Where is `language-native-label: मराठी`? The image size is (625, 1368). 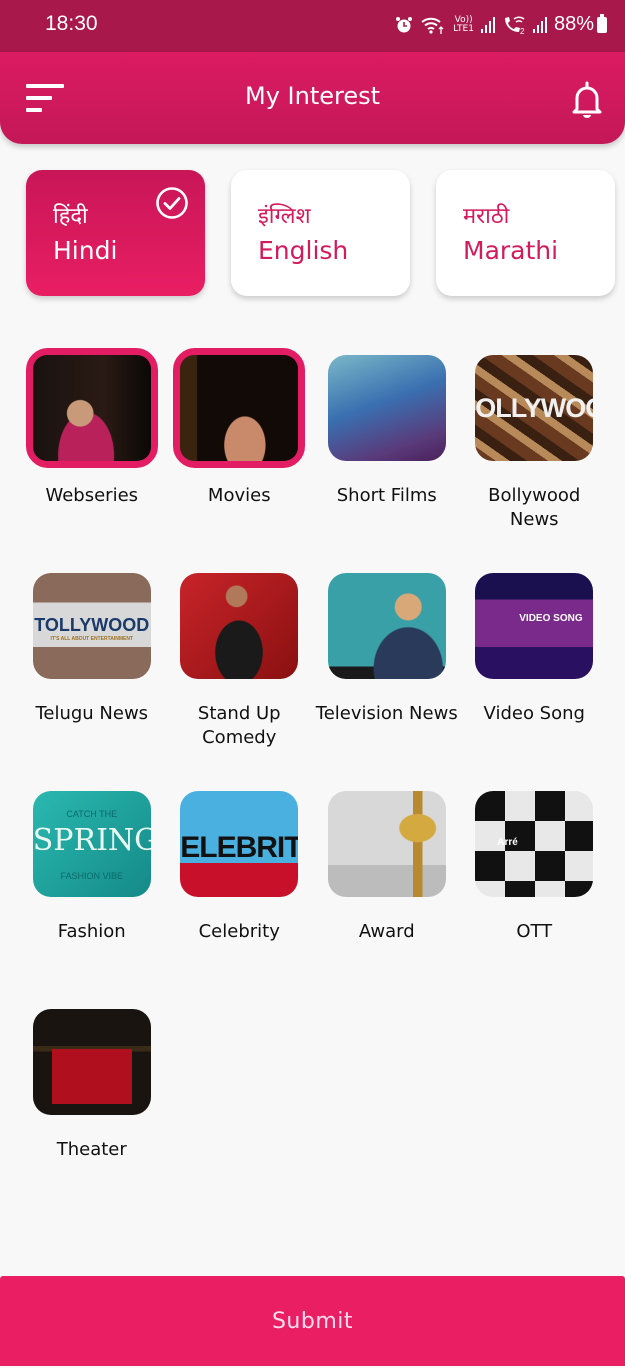
language-native-label: मराठी is located at coordinates (486, 216).